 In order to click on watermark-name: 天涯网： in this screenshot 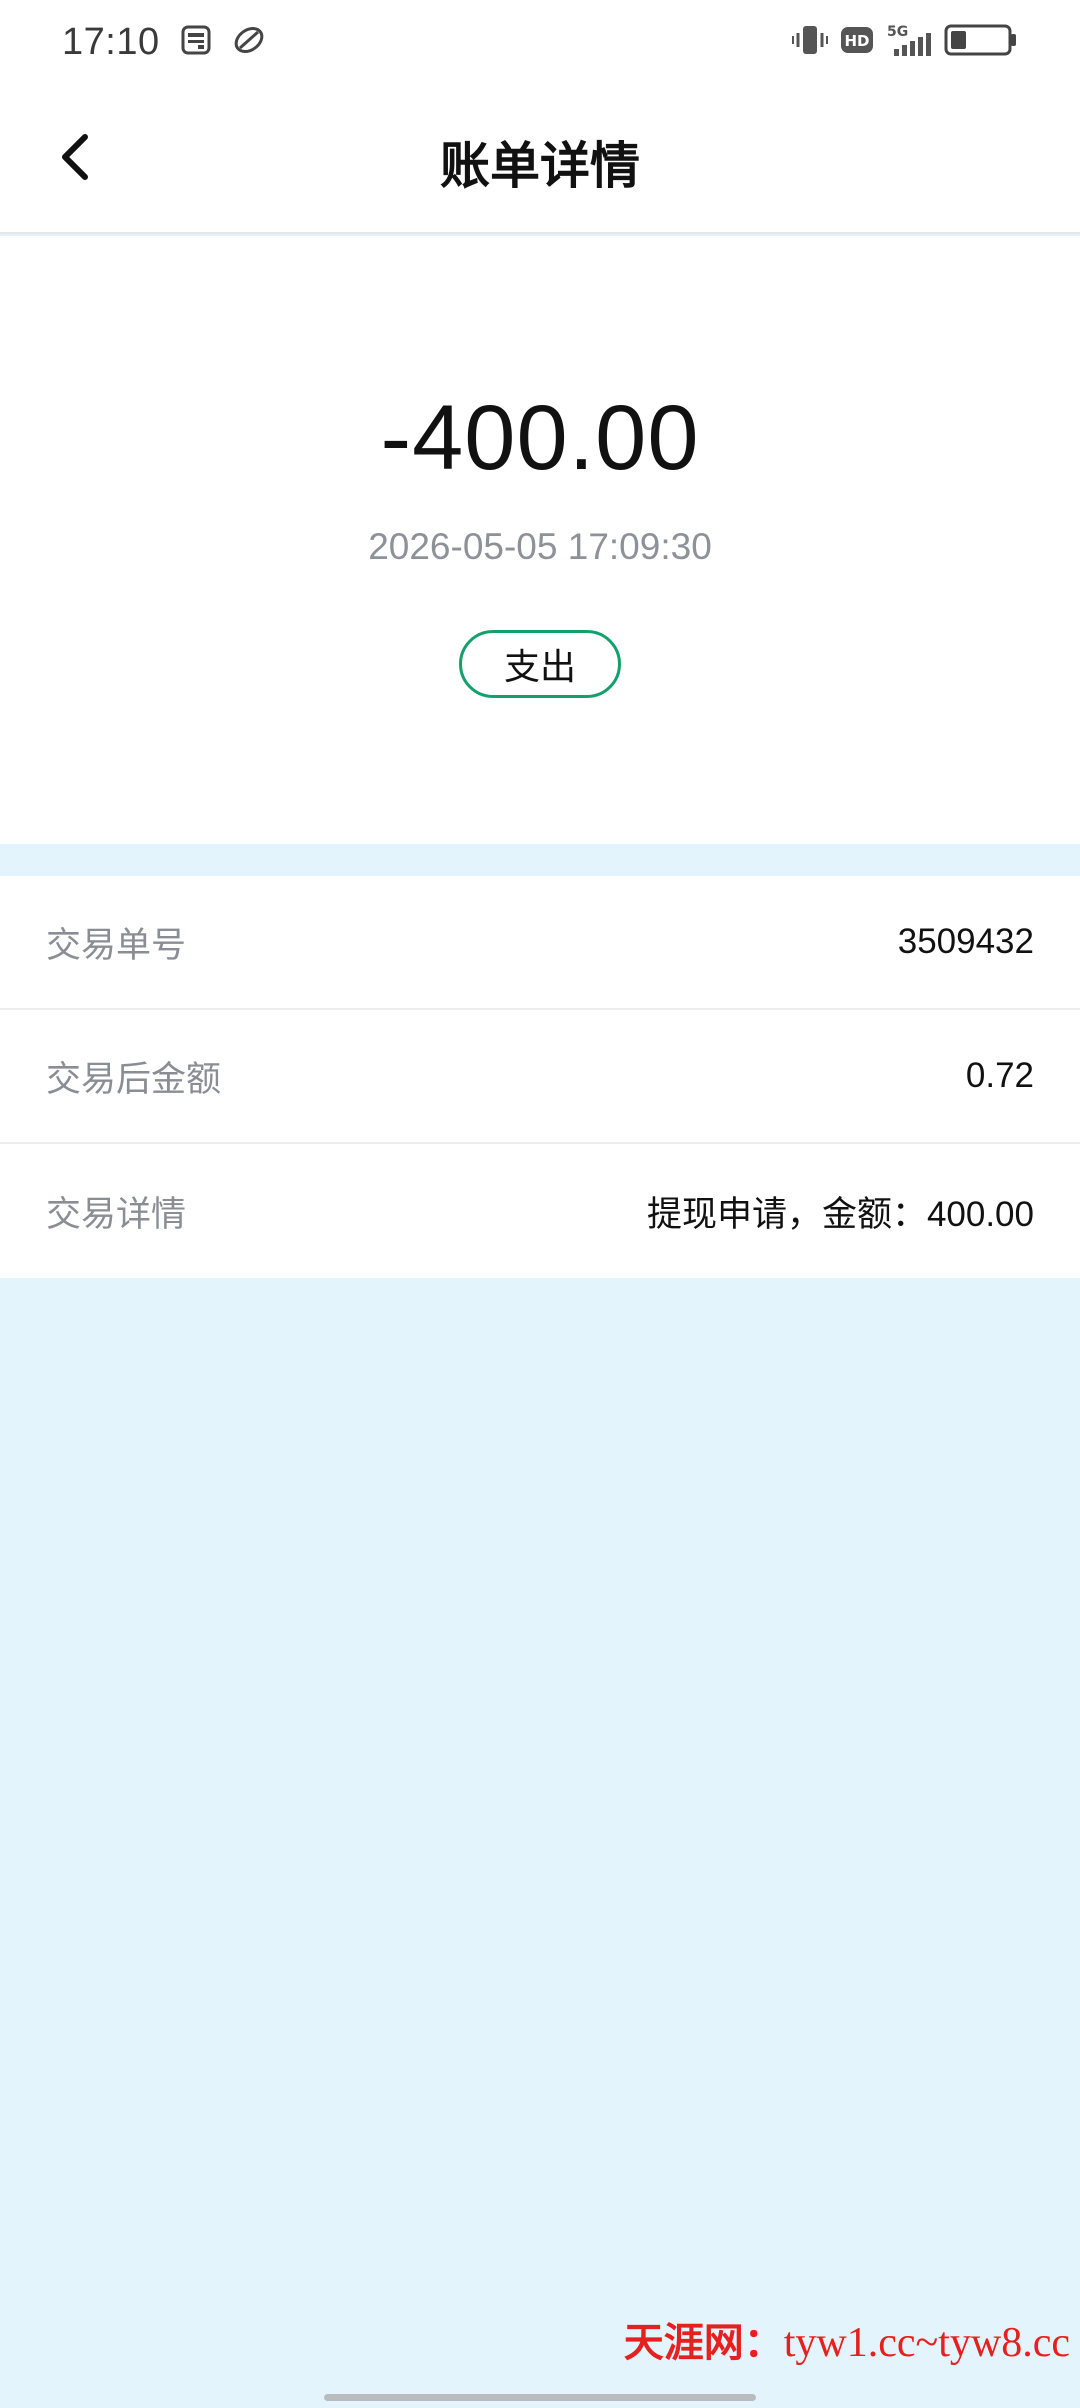, I will do `click(703, 2342)`.